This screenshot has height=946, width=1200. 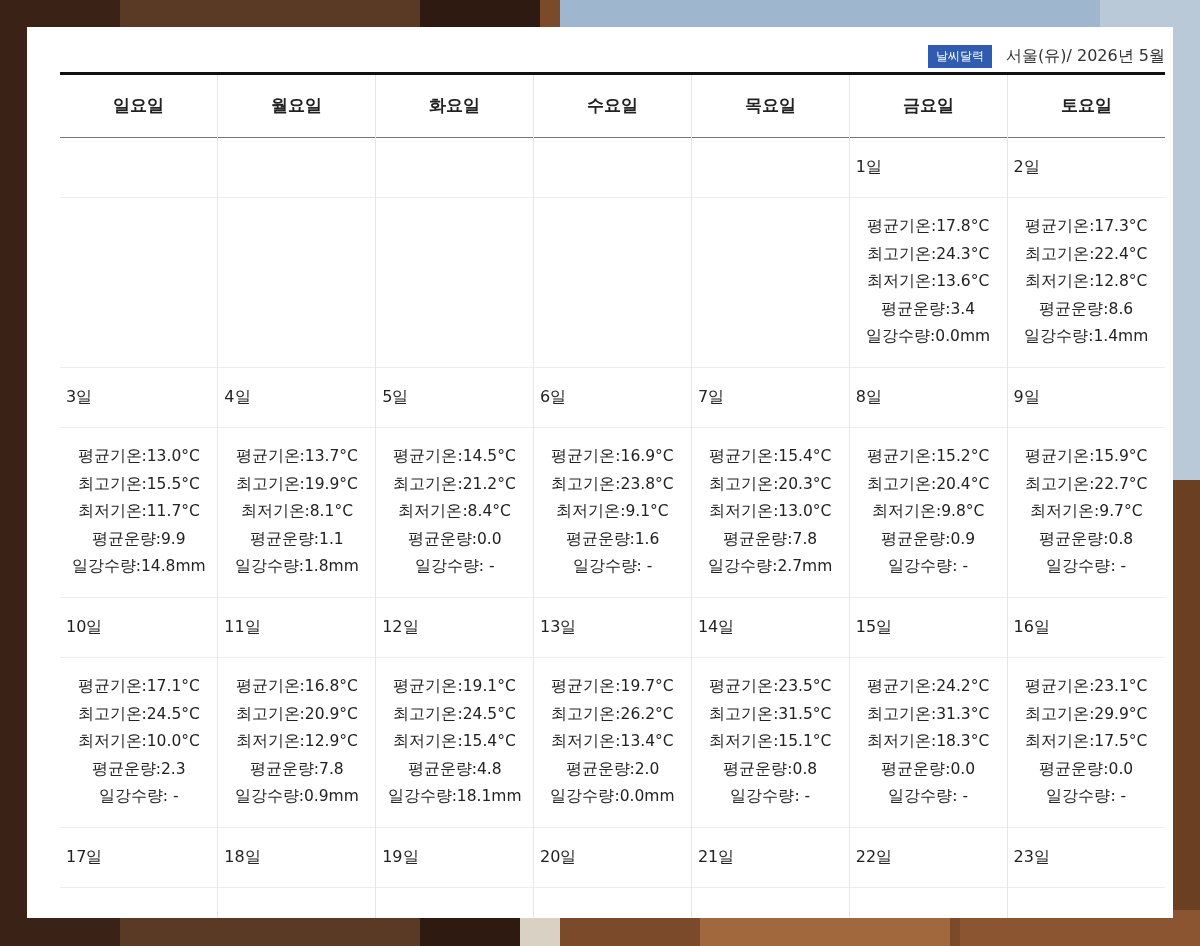 What do you see at coordinates (1086, 254) in the screenshot?
I see `weather-stat: 최고기온:22.4°C` at bounding box center [1086, 254].